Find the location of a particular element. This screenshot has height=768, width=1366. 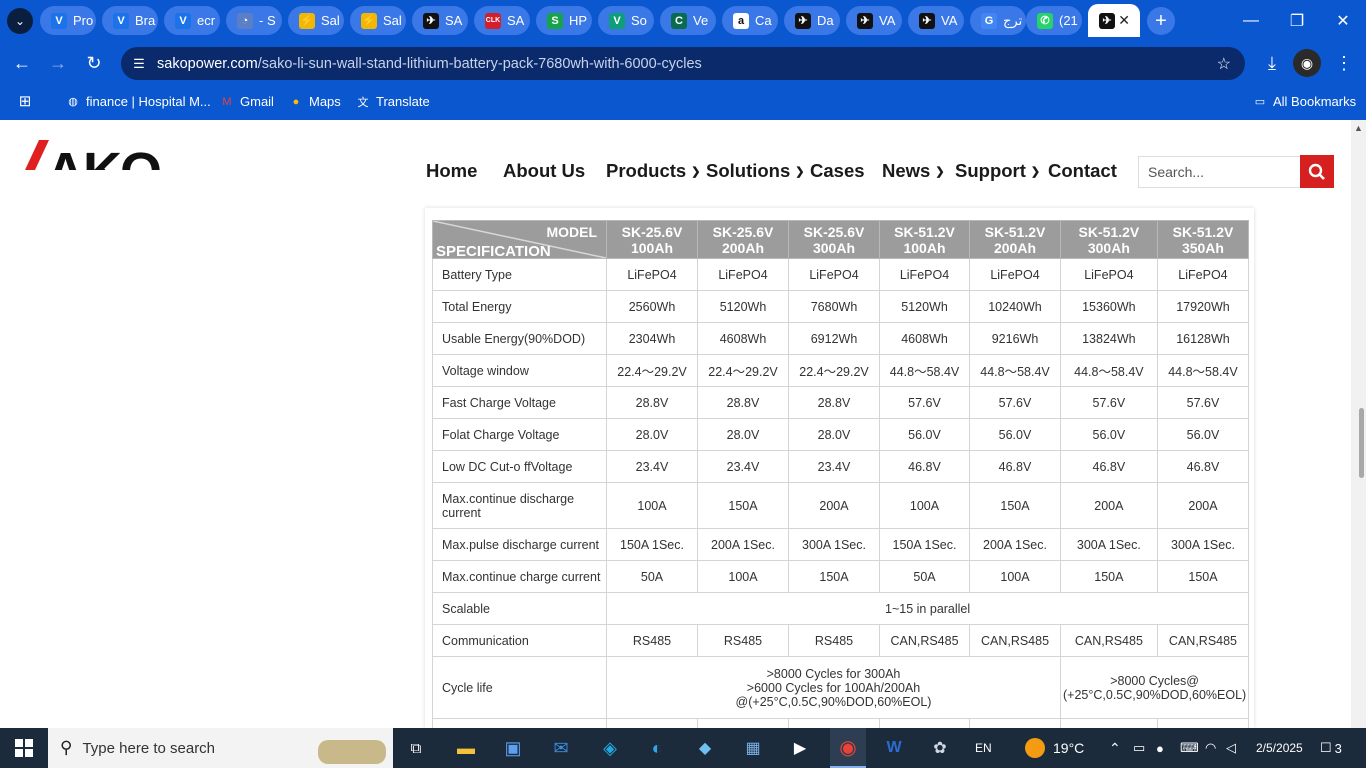

language-indicator: EN is located at coordinates (983, 748).